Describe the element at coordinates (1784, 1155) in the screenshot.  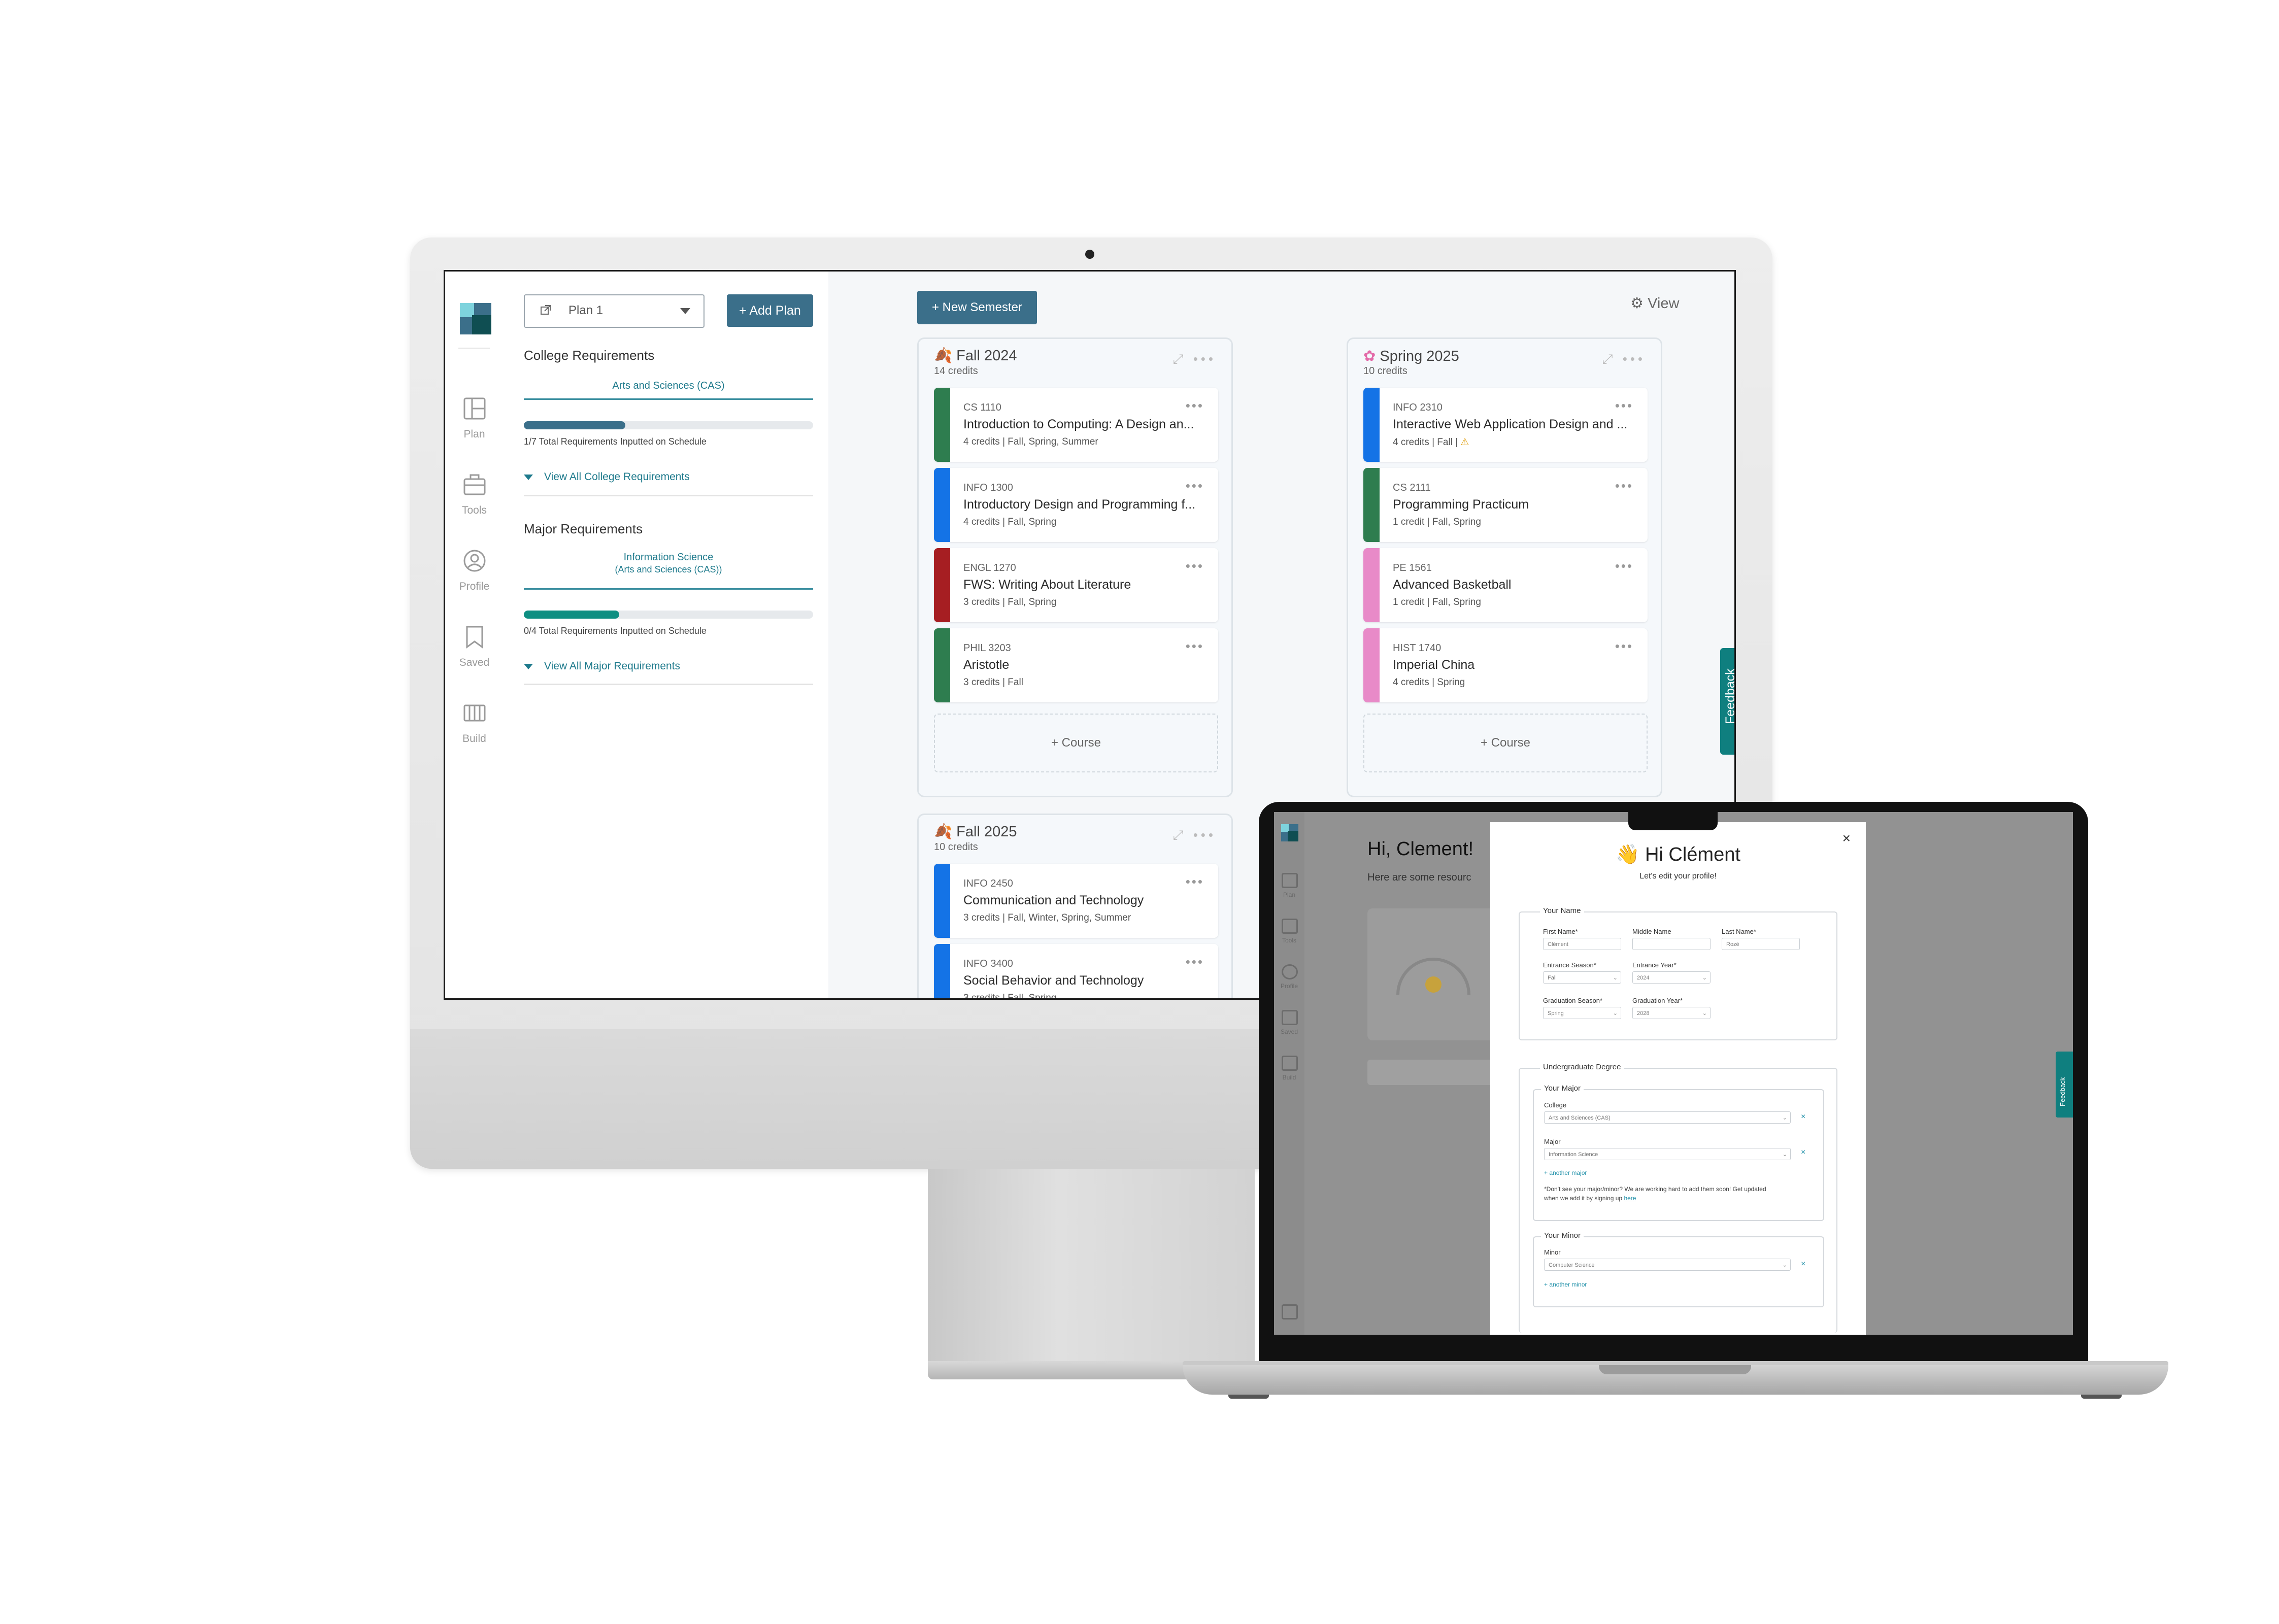
I see `chevron-down-icon: ⌄` at that location.